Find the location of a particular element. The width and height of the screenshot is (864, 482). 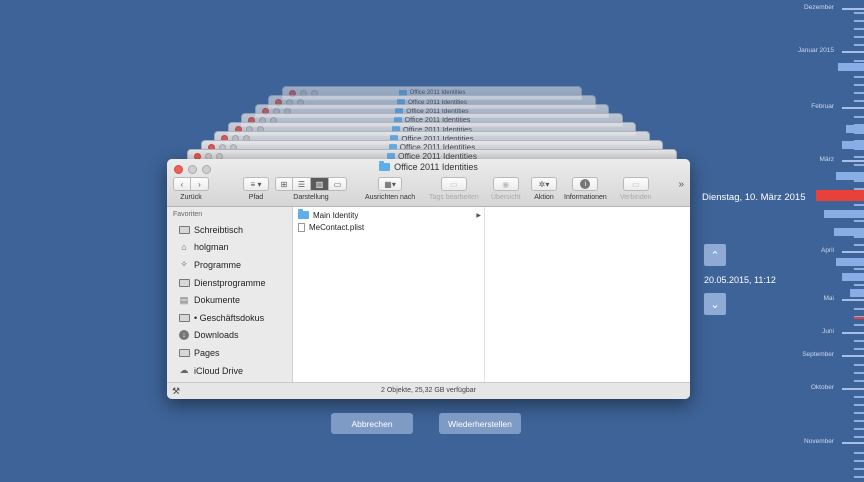

timeline-current-marker is located at coordinates (840, 195).